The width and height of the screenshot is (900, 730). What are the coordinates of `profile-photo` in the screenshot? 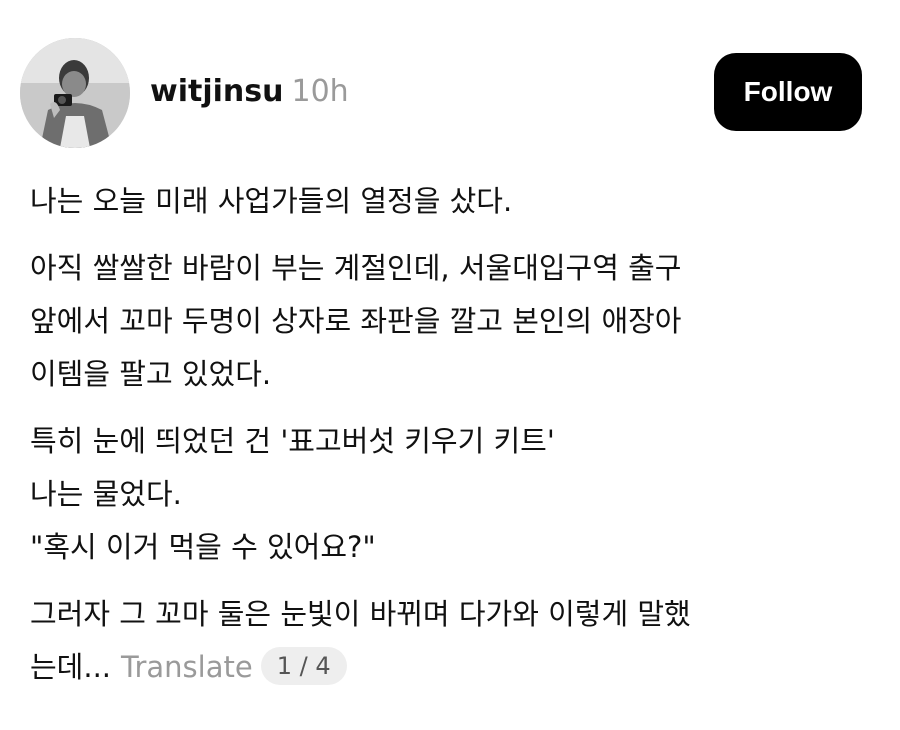 It's located at (75, 93).